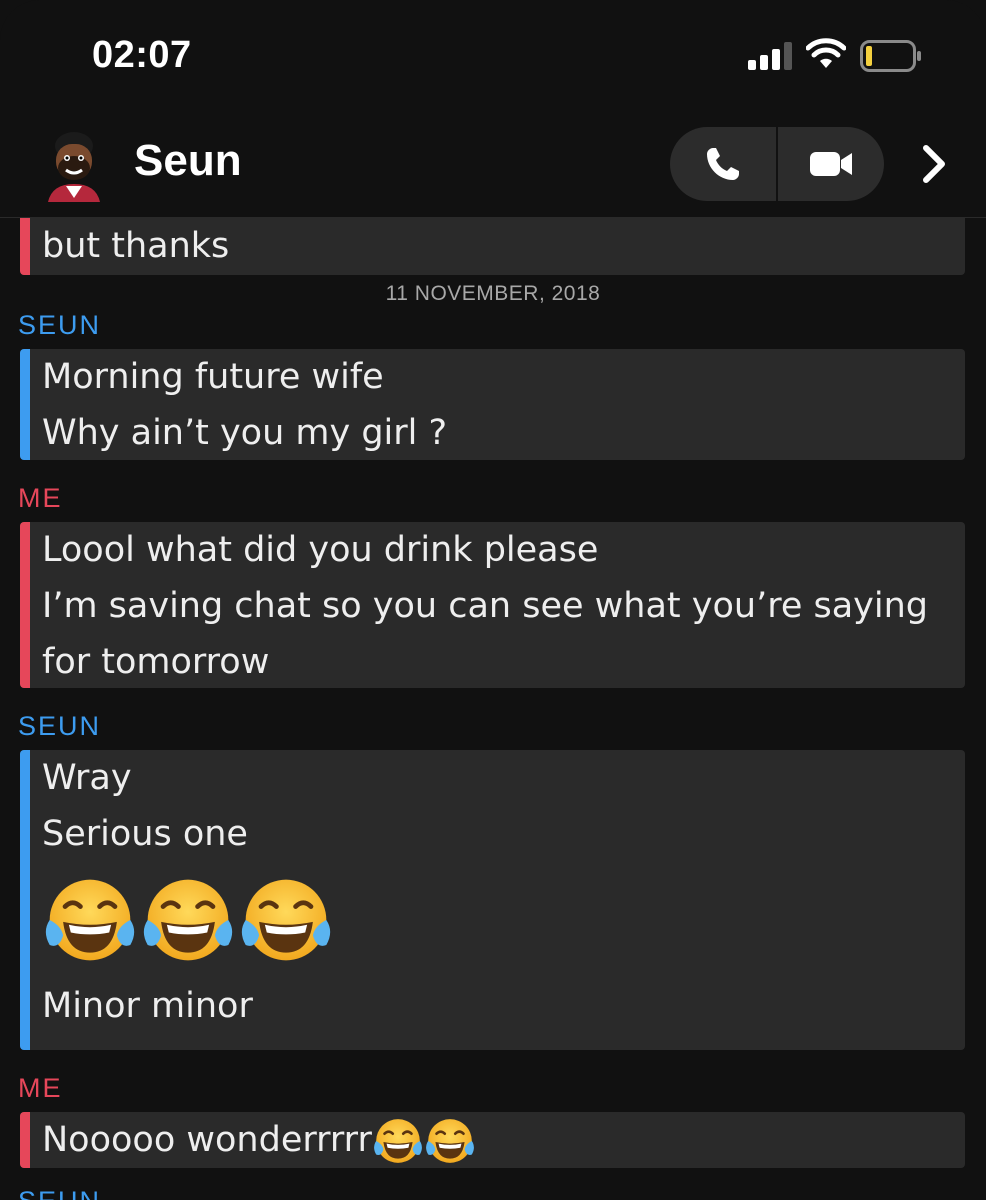  Describe the element at coordinates (136, 246) in the screenshot. I see `message-line: but thanks` at that location.